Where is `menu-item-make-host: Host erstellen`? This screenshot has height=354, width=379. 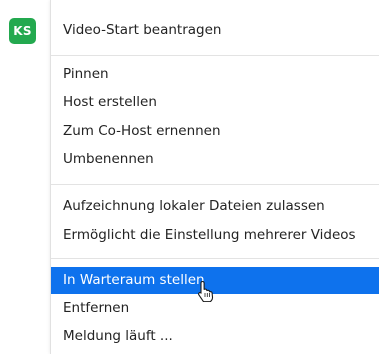 menu-item-make-host: Host erstellen is located at coordinates (215, 102).